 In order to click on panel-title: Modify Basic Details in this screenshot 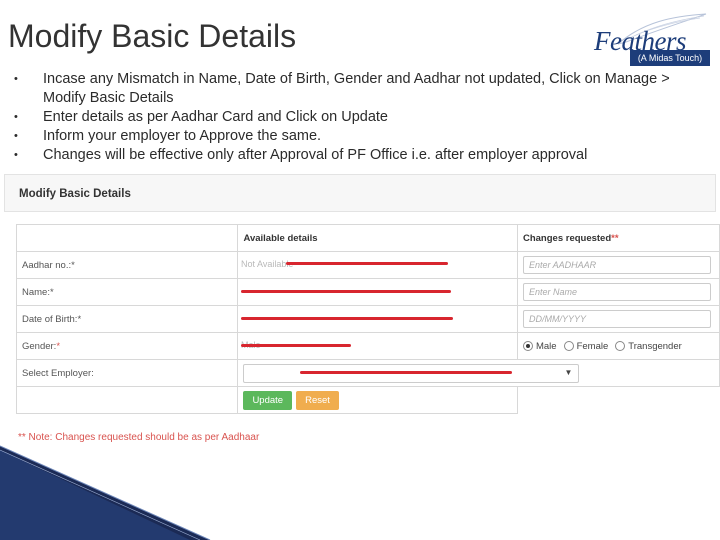, I will do `click(75, 194)`.